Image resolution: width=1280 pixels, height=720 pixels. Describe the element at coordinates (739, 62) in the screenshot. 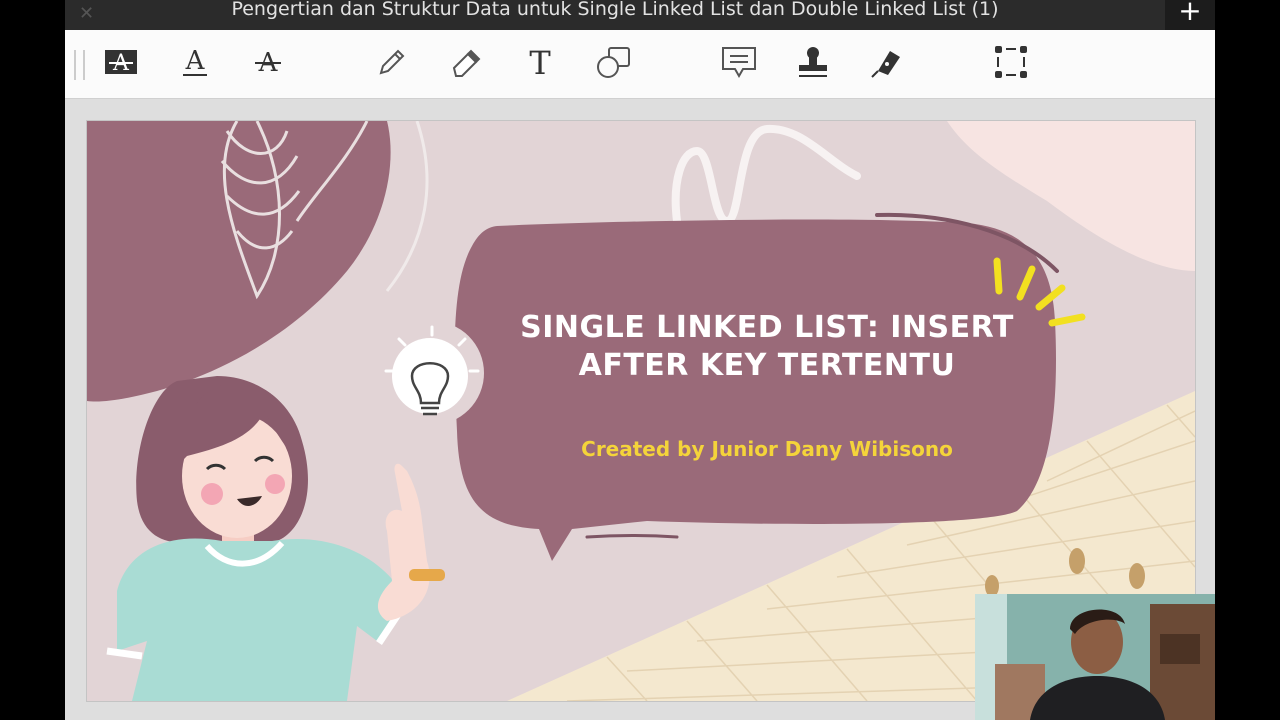

I see `comment-icon` at that location.